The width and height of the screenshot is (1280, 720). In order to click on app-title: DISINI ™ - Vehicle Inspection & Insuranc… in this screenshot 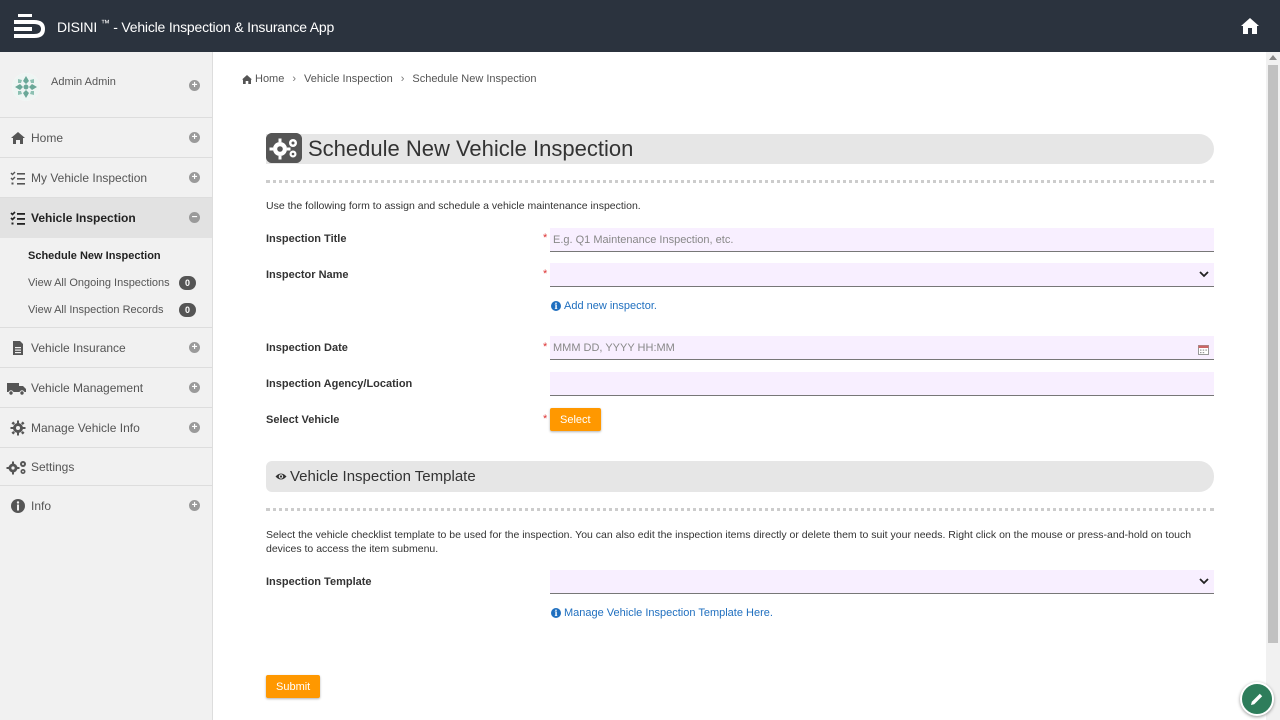, I will do `click(196, 26)`.